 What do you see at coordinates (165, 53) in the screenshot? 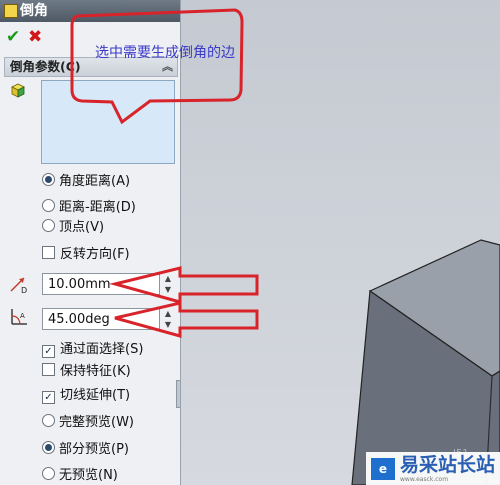
I see `callout-text: 选中需要生成倒角的边` at bounding box center [165, 53].